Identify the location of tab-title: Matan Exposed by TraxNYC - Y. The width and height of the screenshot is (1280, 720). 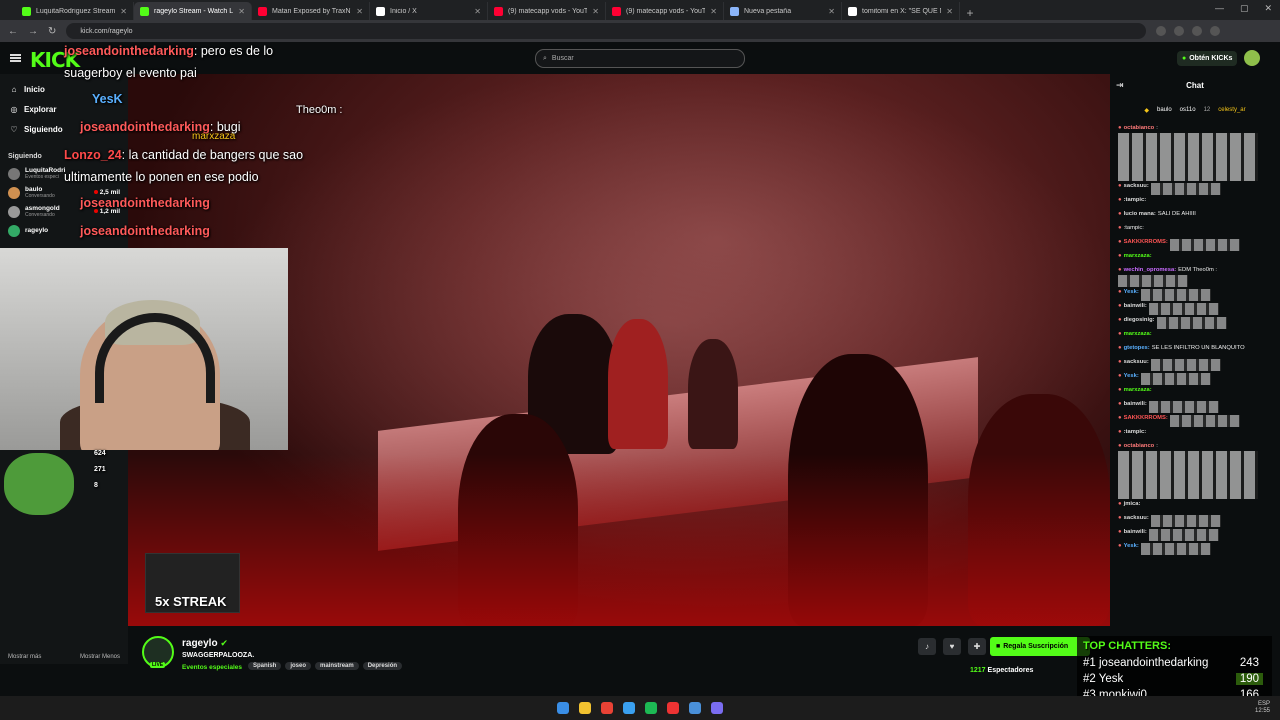
(311, 11).